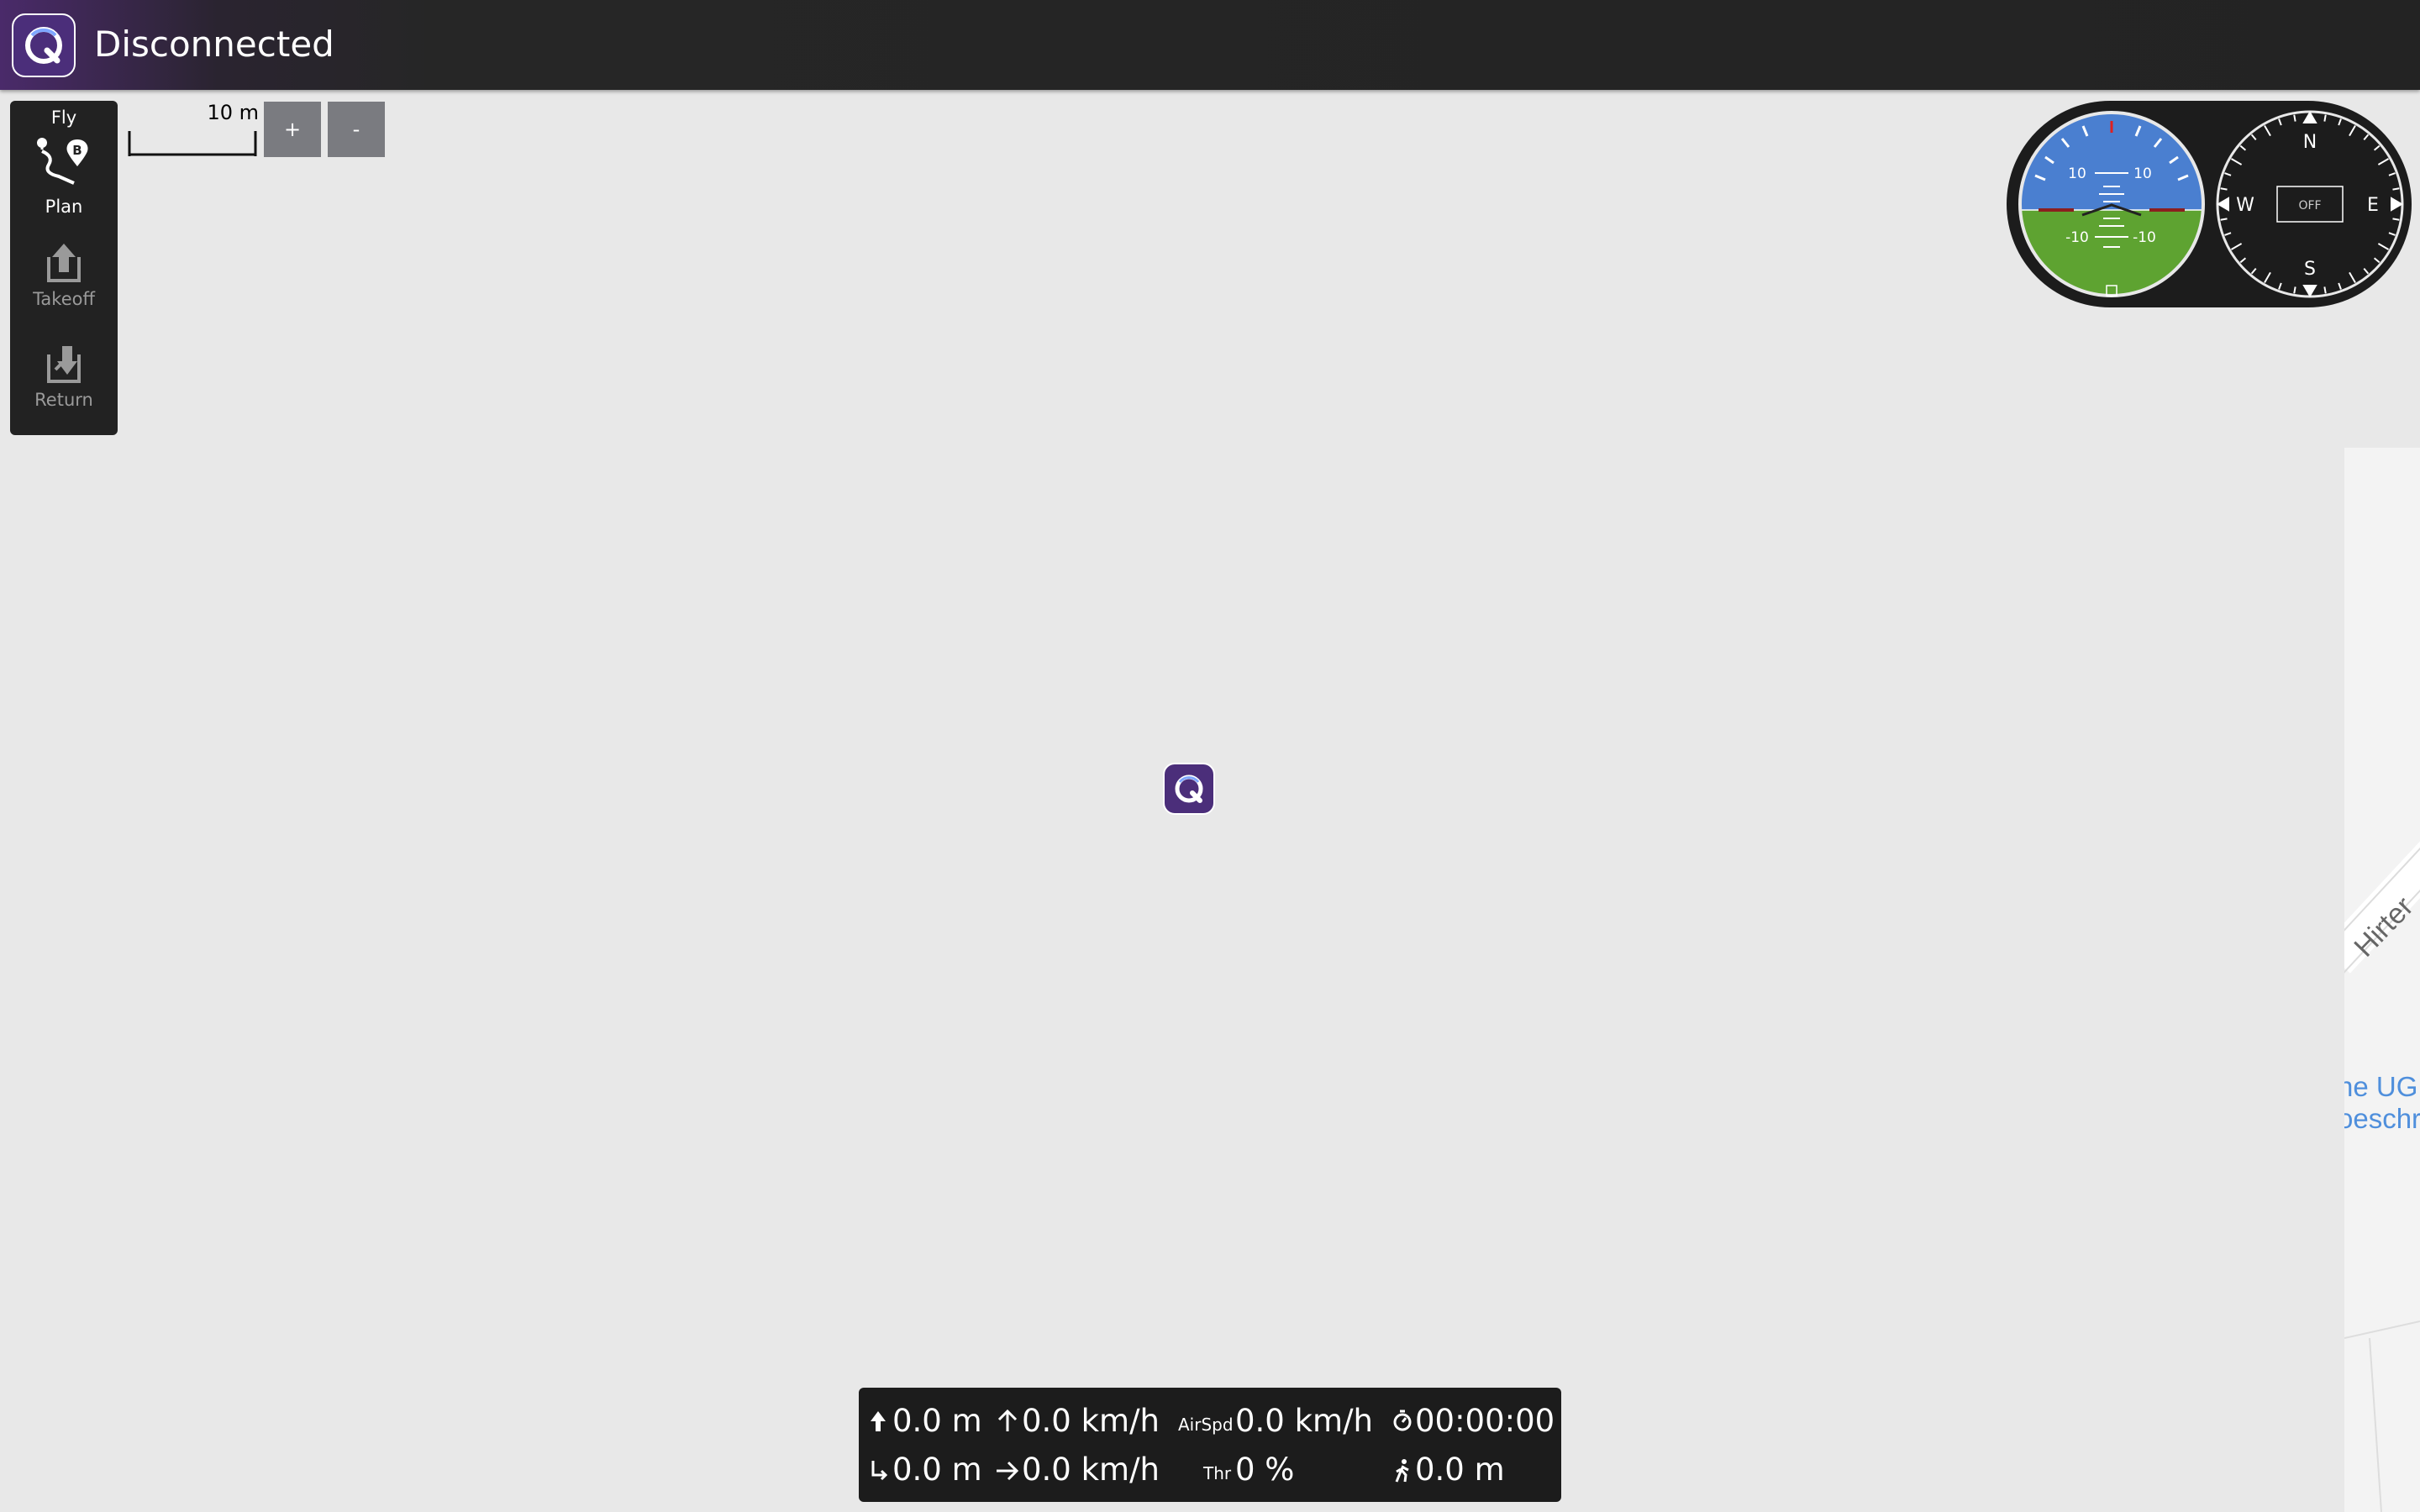  I want to click on distance-home-value: 0.0 m, so click(937, 1470).